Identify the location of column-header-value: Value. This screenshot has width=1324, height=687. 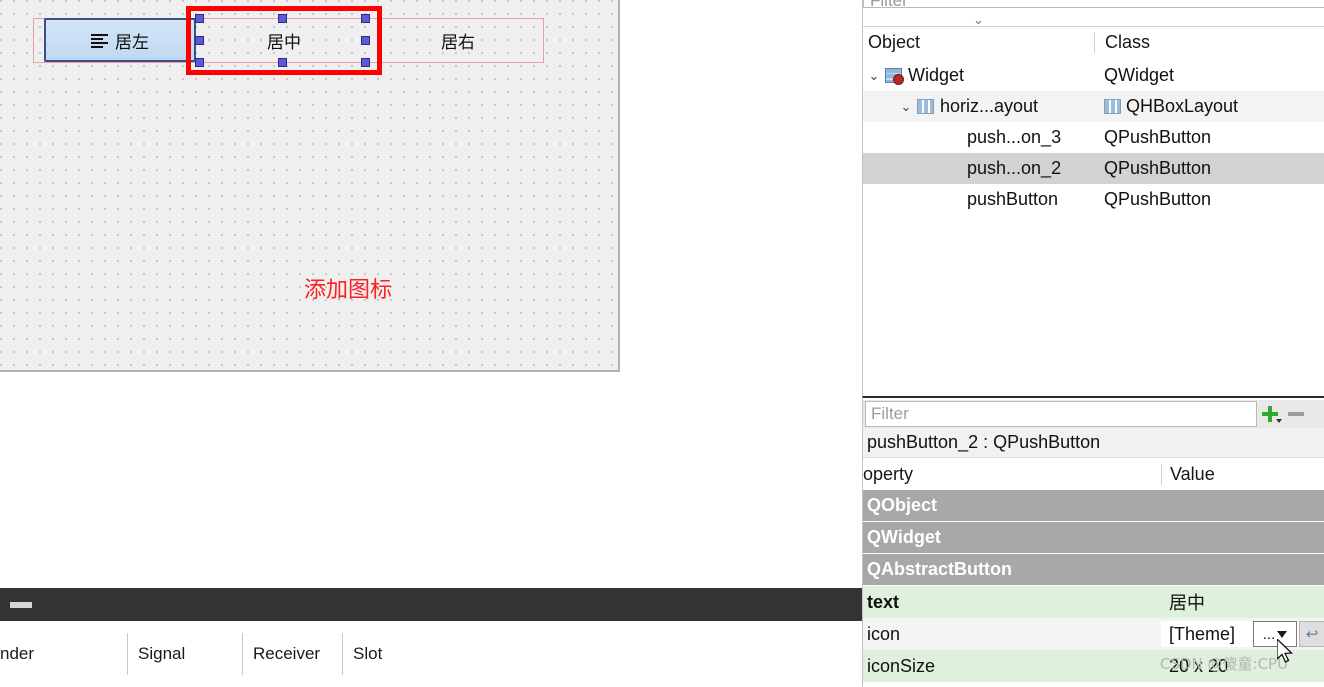
(1242, 474).